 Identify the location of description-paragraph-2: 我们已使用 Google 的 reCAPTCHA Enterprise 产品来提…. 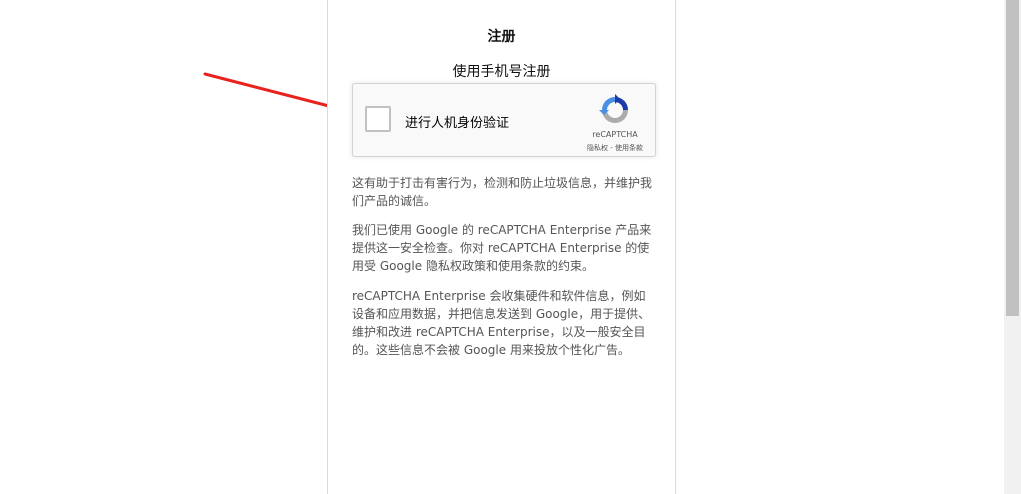
(502, 248).